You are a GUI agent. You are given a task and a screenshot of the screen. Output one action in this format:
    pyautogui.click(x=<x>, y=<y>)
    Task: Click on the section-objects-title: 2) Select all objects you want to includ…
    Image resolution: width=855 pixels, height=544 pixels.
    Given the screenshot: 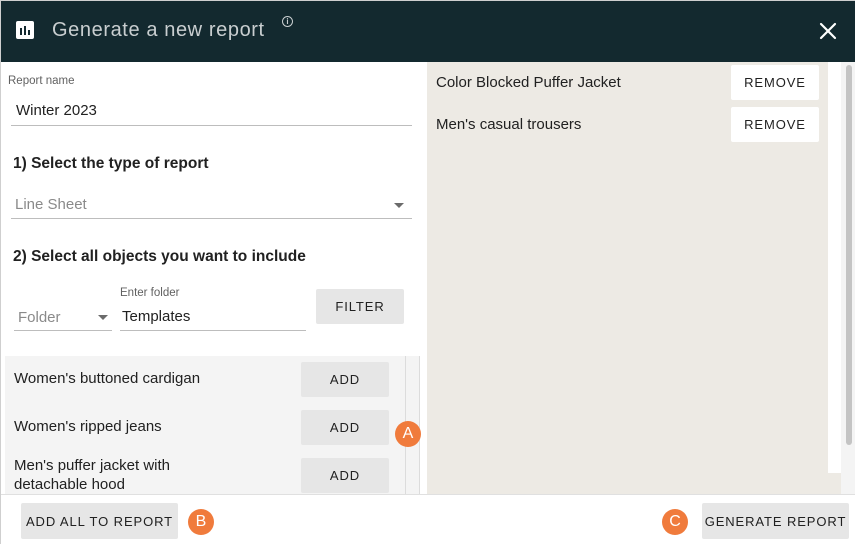 What is the action you would take?
    pyautogui.click(x=159, y=256)
    